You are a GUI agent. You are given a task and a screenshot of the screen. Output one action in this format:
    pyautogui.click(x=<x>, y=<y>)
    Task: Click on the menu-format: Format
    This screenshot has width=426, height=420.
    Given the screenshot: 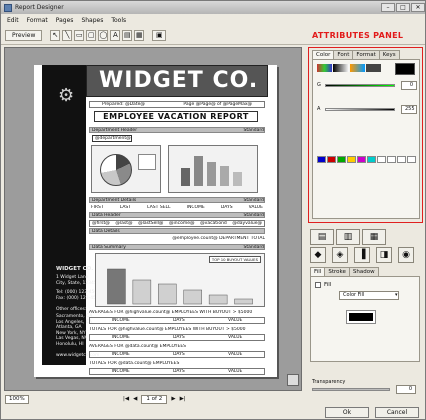 What is the action you would take?
    pyautogui.click(x=37, y=20)
    